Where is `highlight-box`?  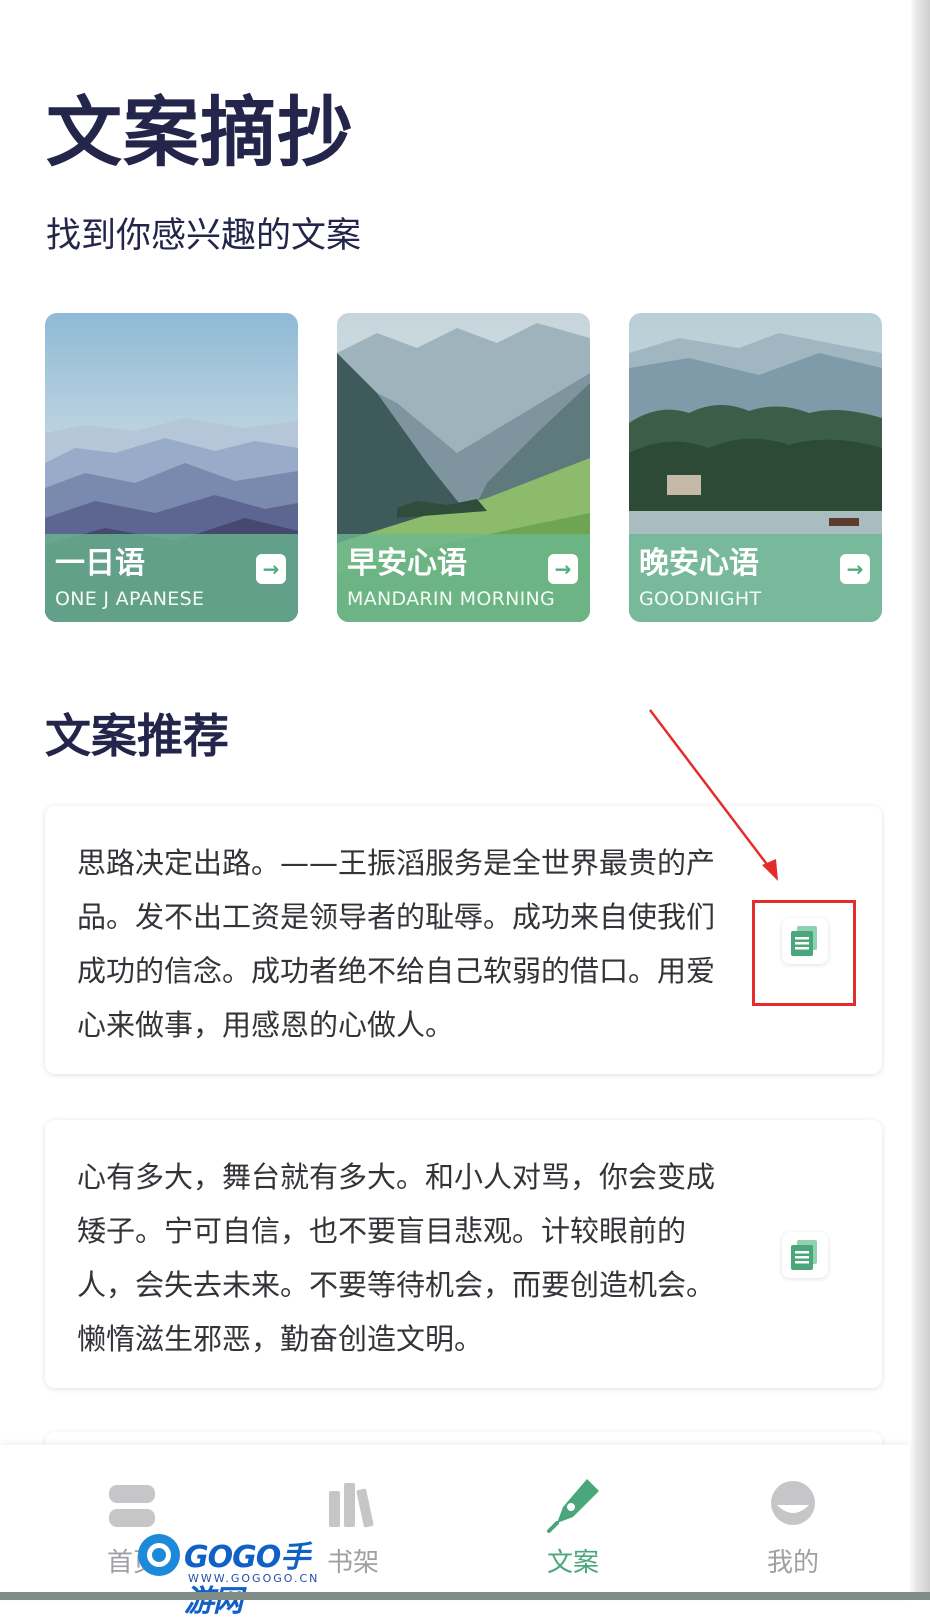 highlight-box is located at coordinates (804, 953).